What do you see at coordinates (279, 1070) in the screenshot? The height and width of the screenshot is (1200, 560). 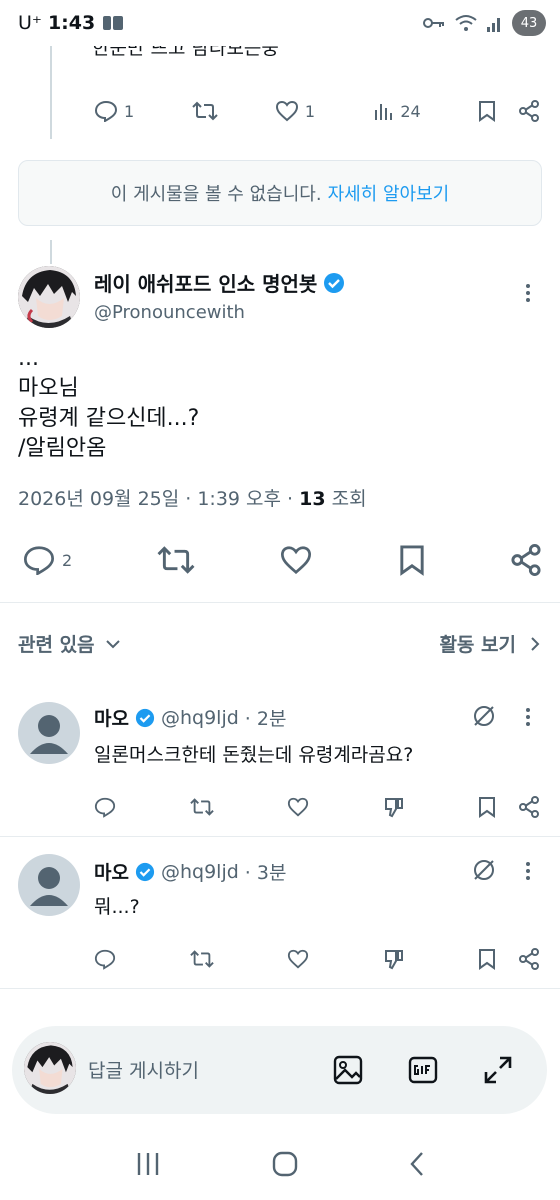 I see `reply-compose-bar: 답글 게시하기` at bounding box center [279, 1070].